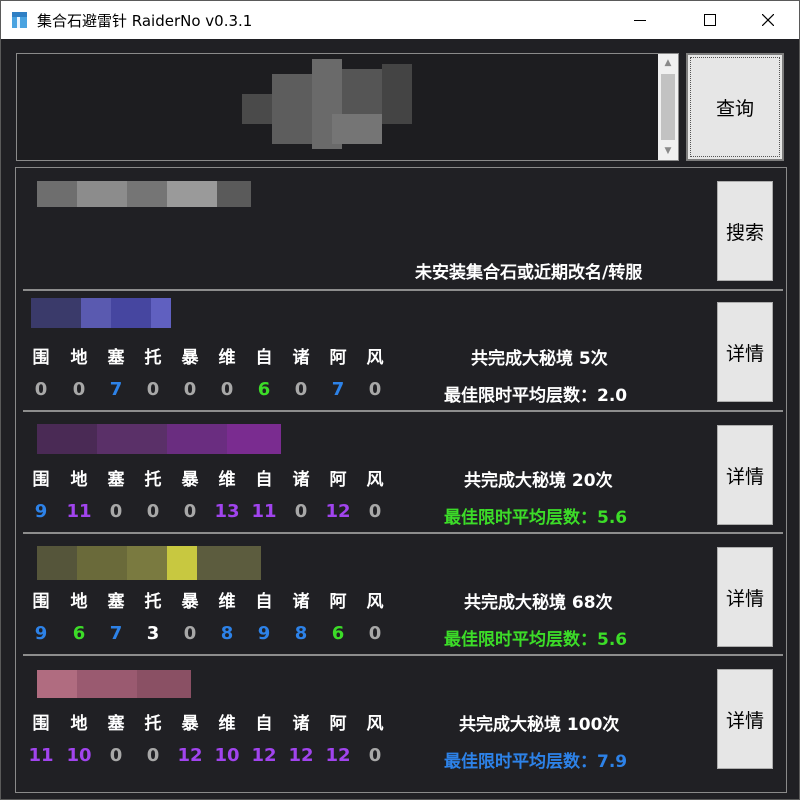 This screenshot has width=800, height=800. I want to click on close-icon, so click(768, 20).